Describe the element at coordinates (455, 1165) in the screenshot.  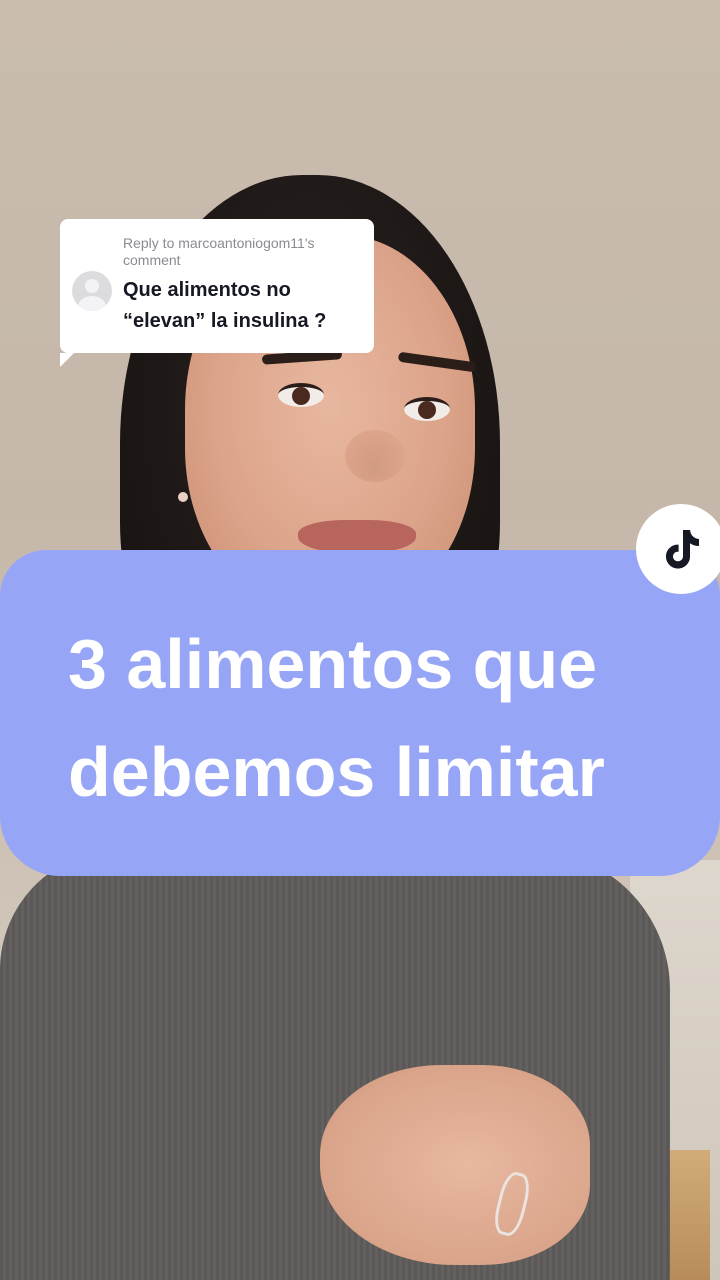
I see `person-hand` at that location.